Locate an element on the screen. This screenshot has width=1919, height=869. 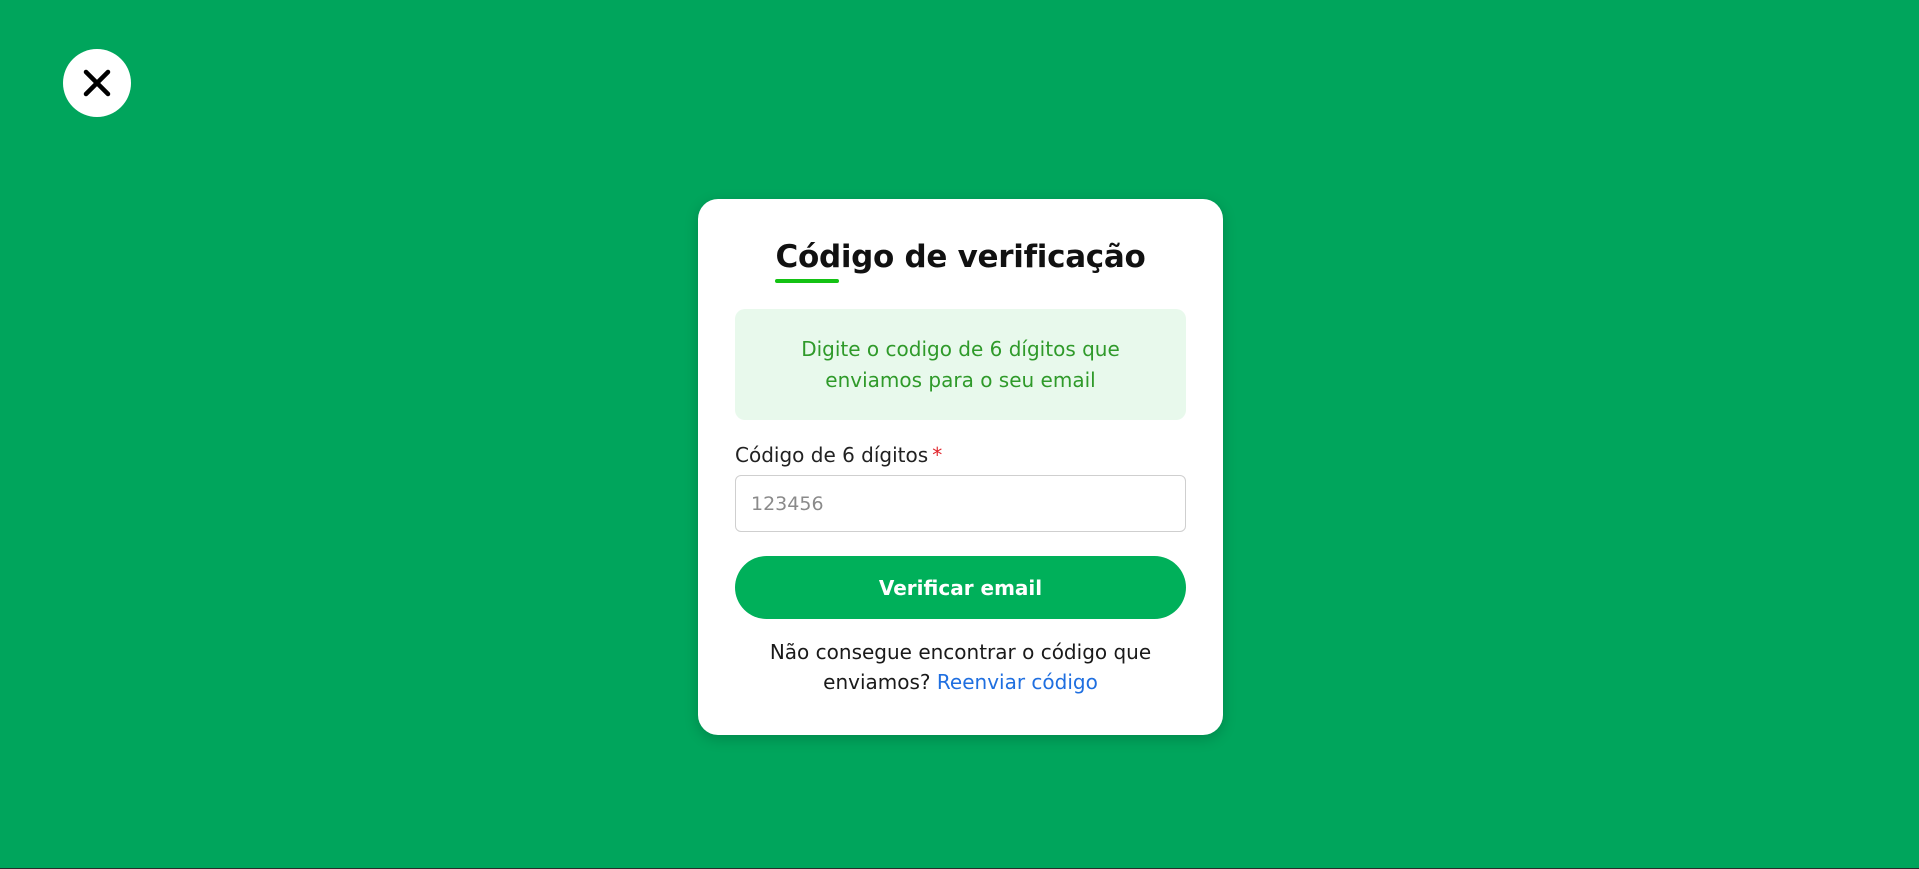
page-title: Código de verificação is located at coordinates (960, 257).